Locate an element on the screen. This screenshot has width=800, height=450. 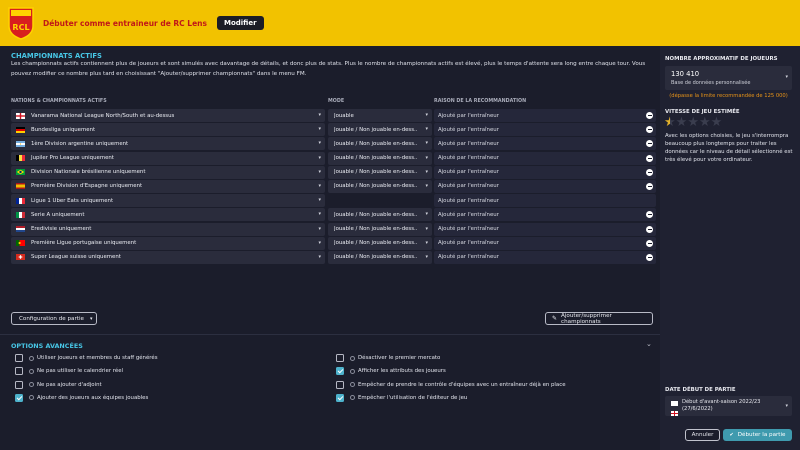
modify-button: Modifier is located at coordinates (240, 23).